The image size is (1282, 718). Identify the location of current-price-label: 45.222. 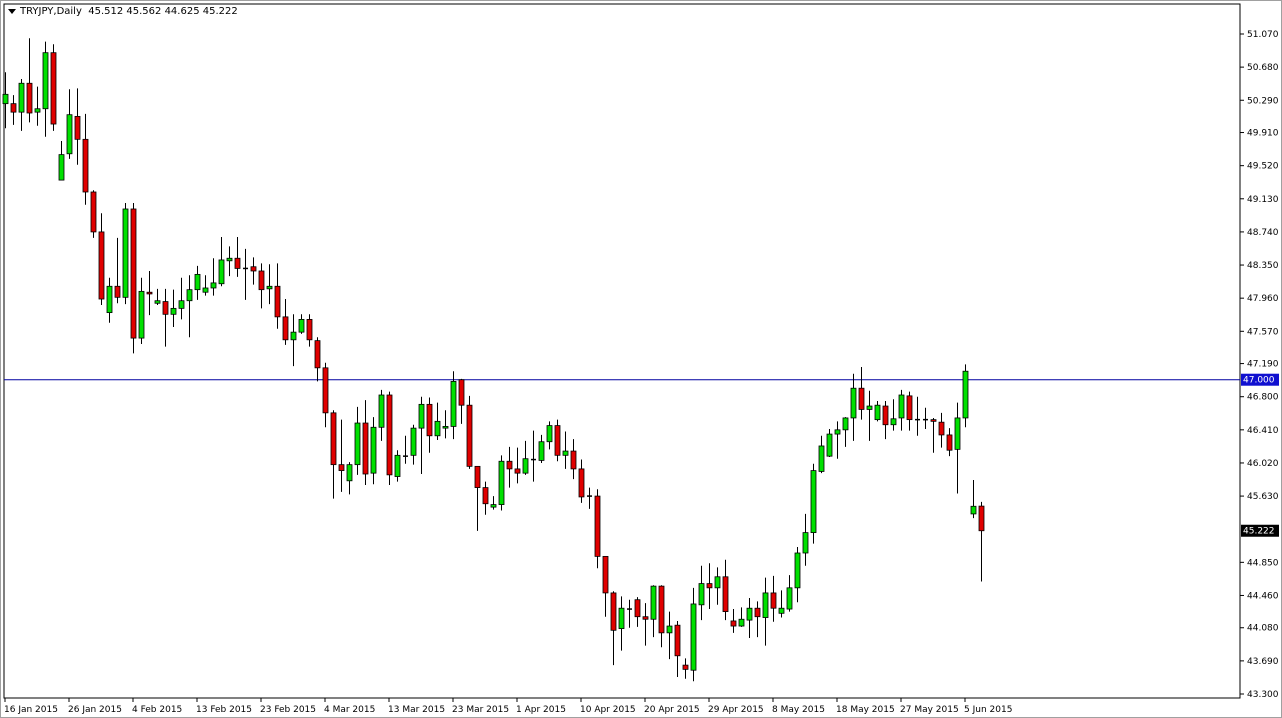
(1259, 532).